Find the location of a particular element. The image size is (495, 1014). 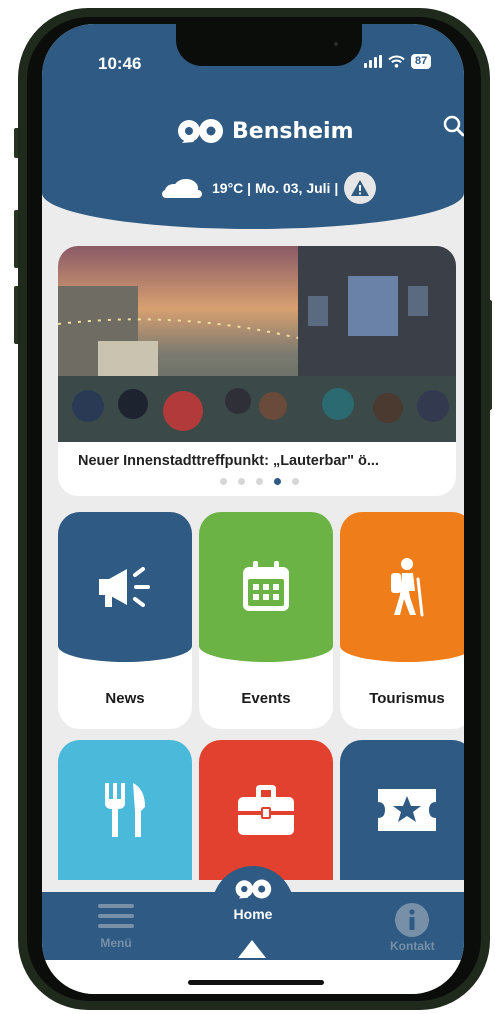

carousel-dots is located at coordinates (259, 481).